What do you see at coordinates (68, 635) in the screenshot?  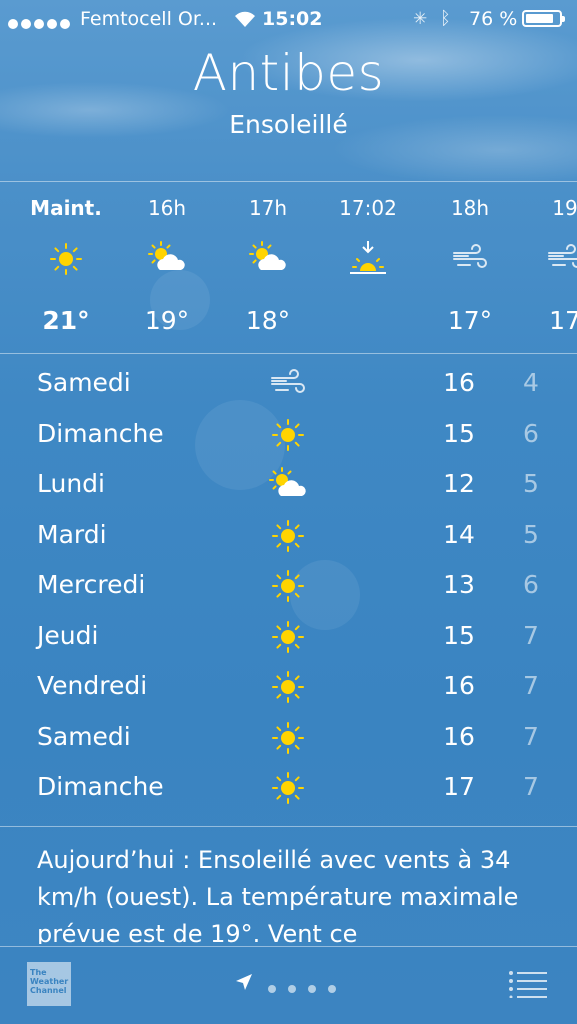 I see `day-name: Jeudi` at bounding box center [68, 635].